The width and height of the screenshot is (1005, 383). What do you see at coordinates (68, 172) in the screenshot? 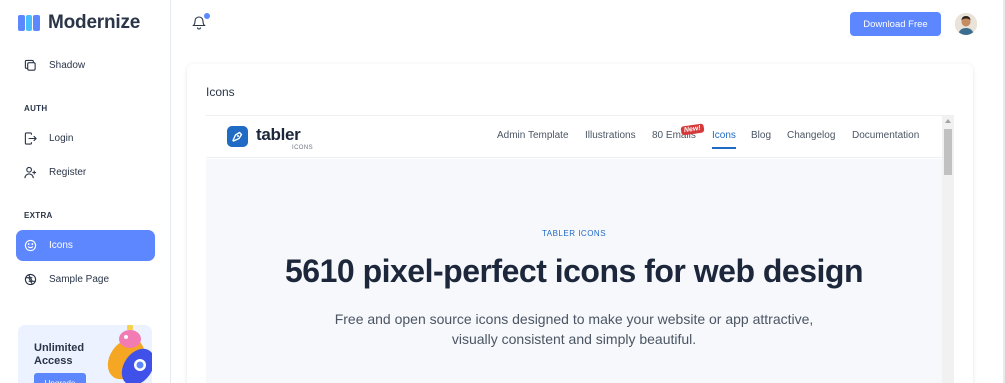
I see `sidebar-item-label: Register` at bounding box center [68, 172].